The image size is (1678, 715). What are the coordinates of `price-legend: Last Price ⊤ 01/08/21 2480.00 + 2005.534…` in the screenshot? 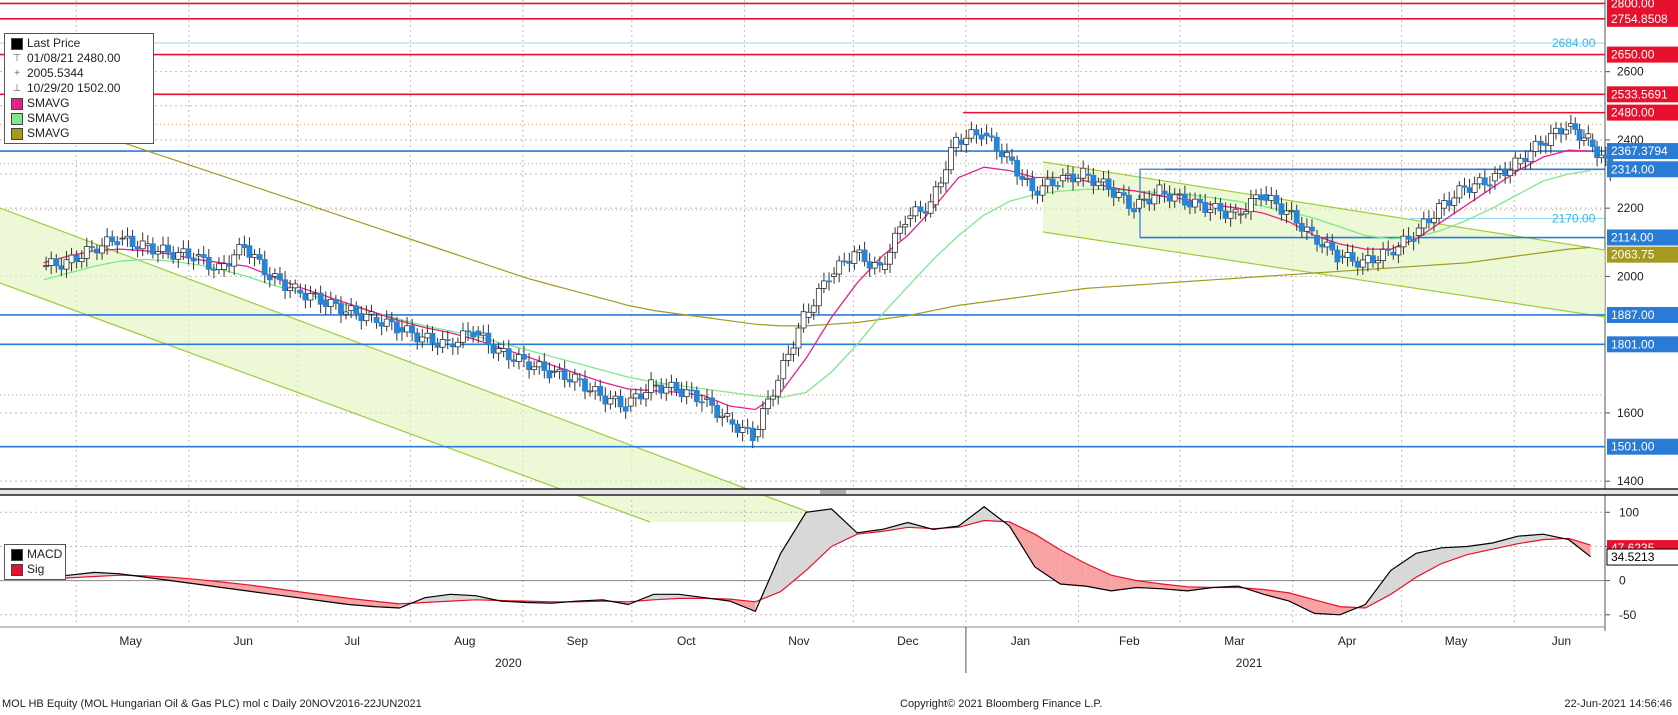 It's located at (79, 88).